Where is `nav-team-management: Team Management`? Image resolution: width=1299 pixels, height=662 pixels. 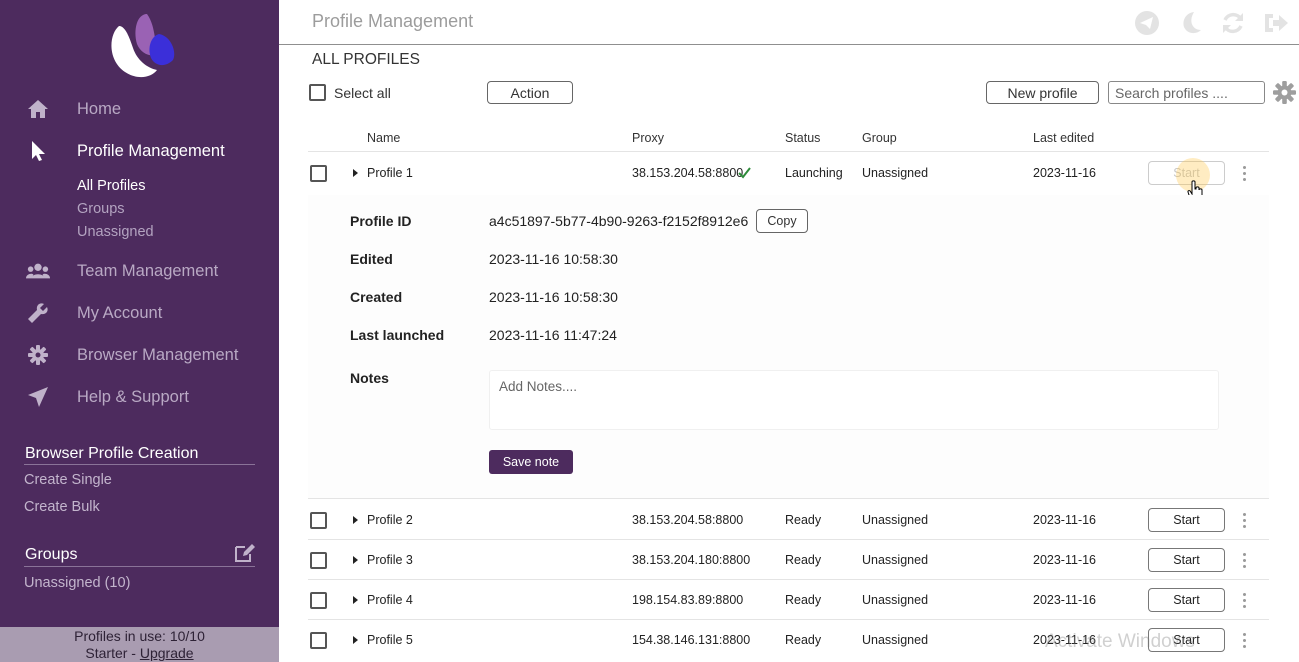
nav-team-management: Team Management is located at coordinates (139, 271).